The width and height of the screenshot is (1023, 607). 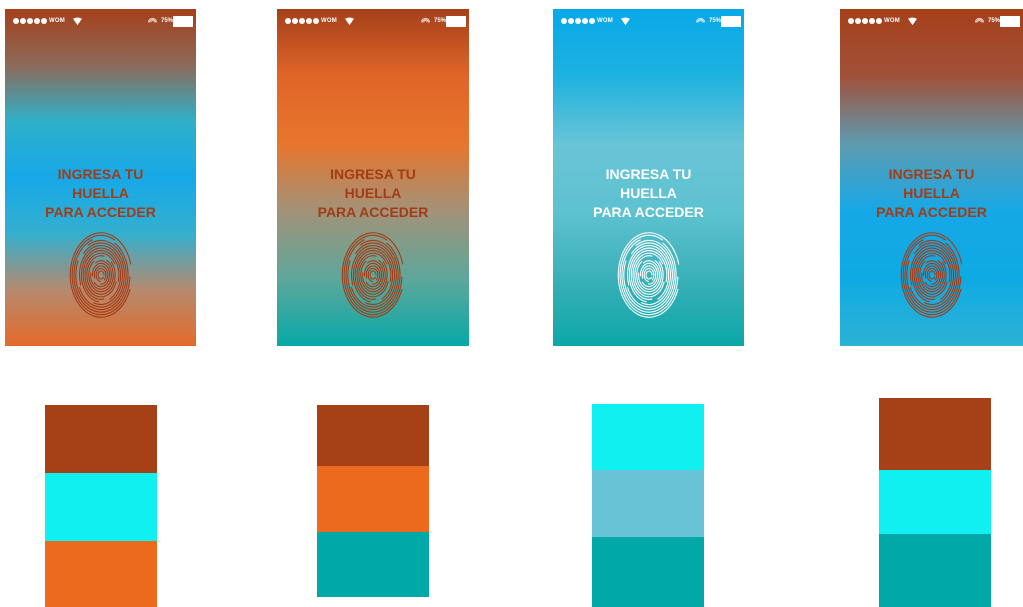 I want to click on phone-screen-4: WOM 75% INGRESA TU HUELLA PARA ACCEDER, so click(x=931, y=177).